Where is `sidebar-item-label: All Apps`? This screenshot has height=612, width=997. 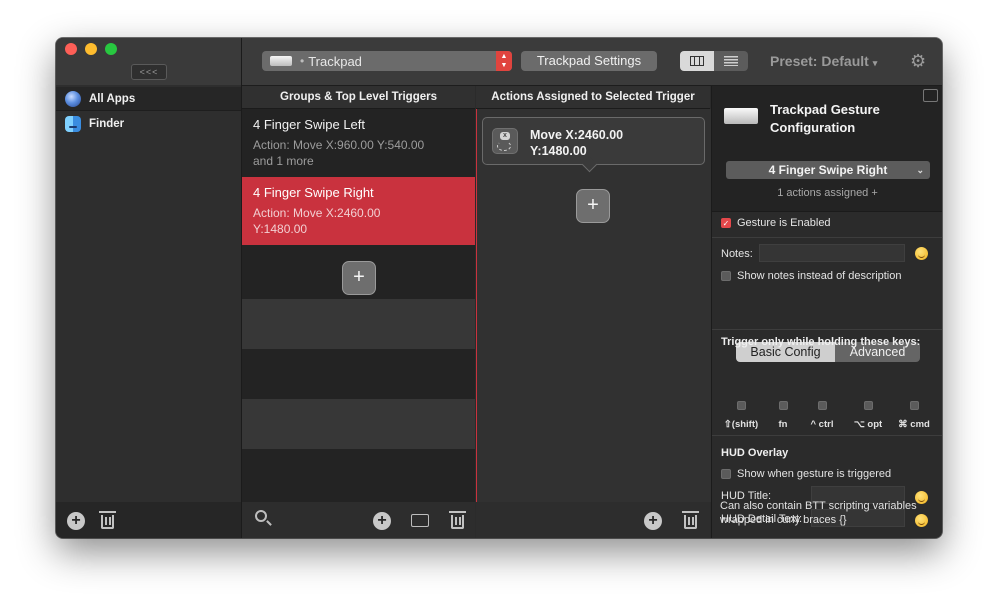
sidebar-item-label: All Apps is located at coordinates (112, 98).